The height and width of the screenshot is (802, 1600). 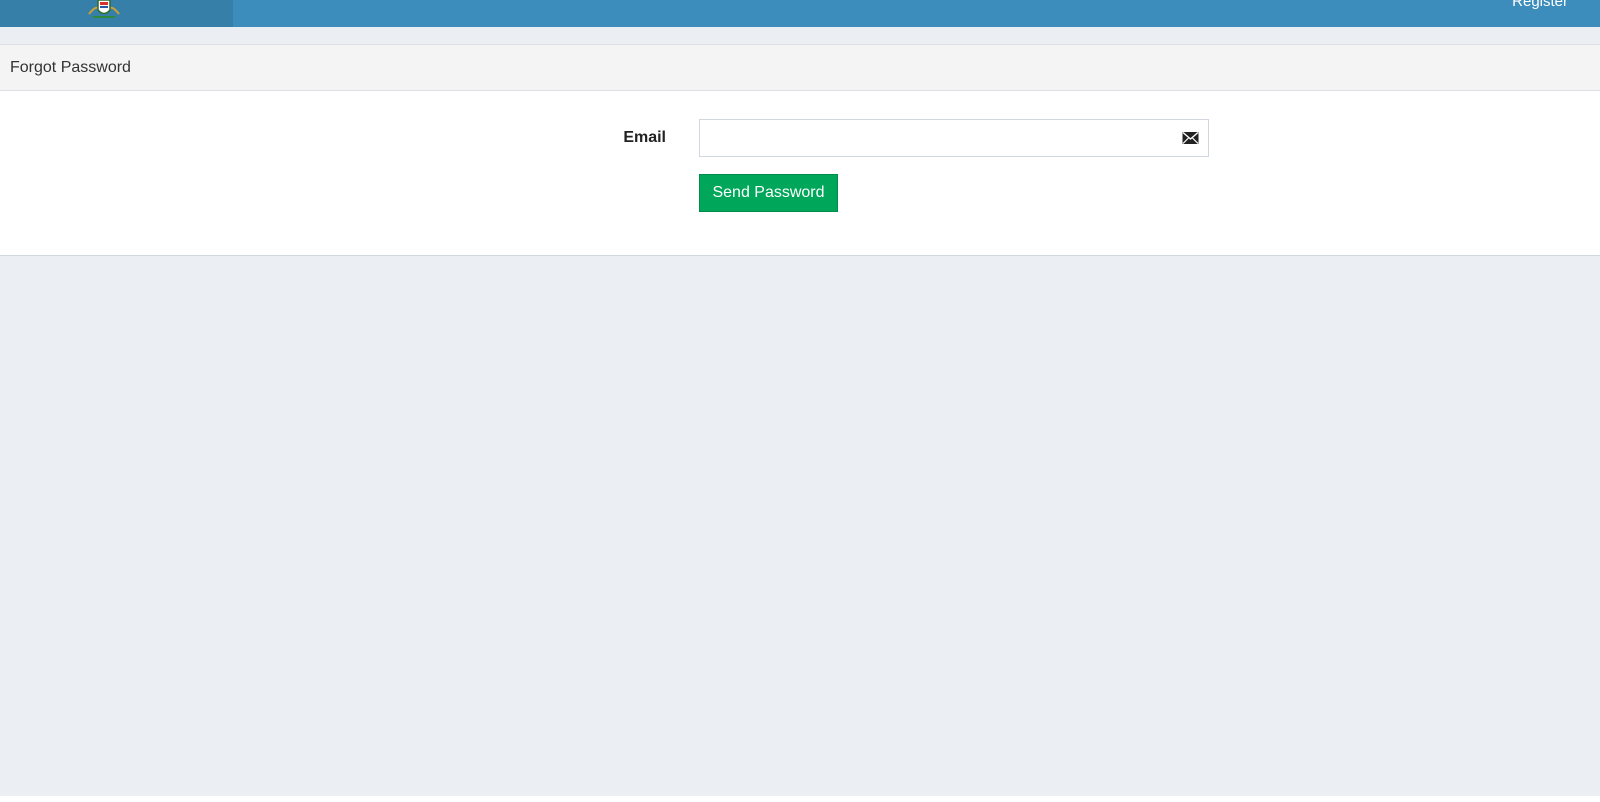 I want to click on coat-of-arms-icon, so click(x=104, y=9).